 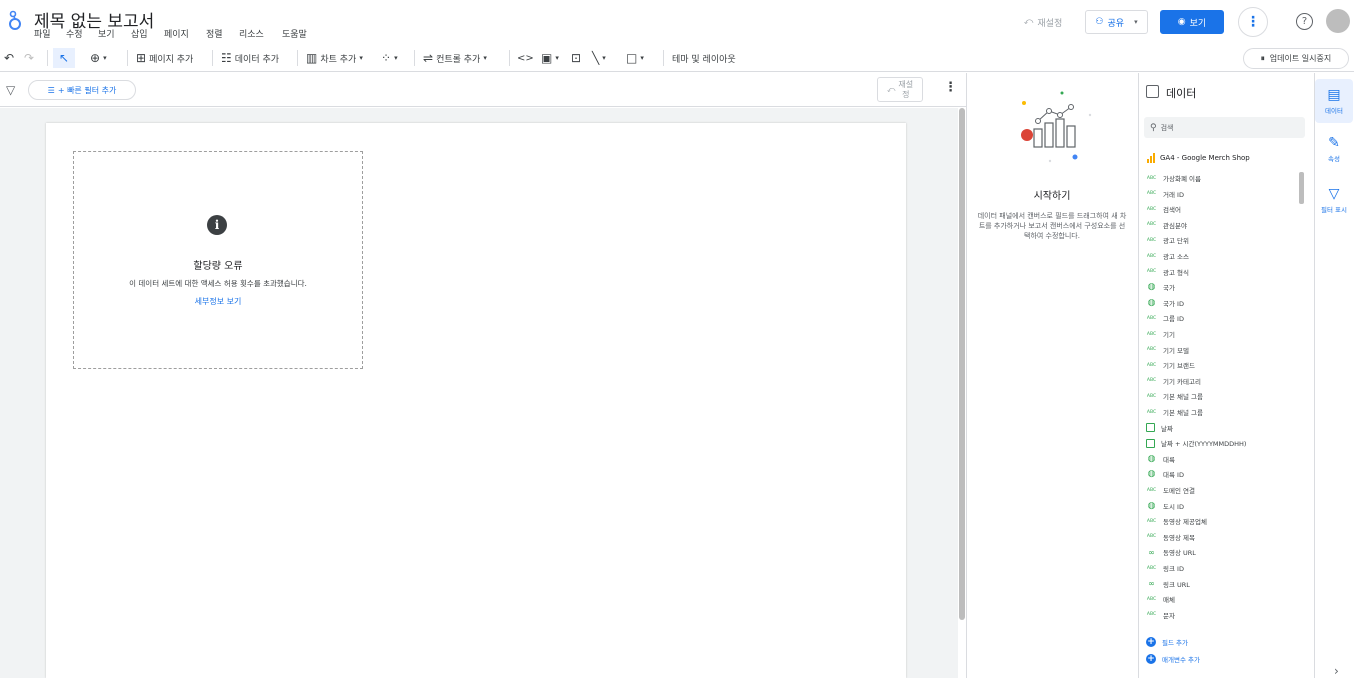 I want to click on theme-layout-button: 테마 및 레이아웃, so click(x=704, y=58).